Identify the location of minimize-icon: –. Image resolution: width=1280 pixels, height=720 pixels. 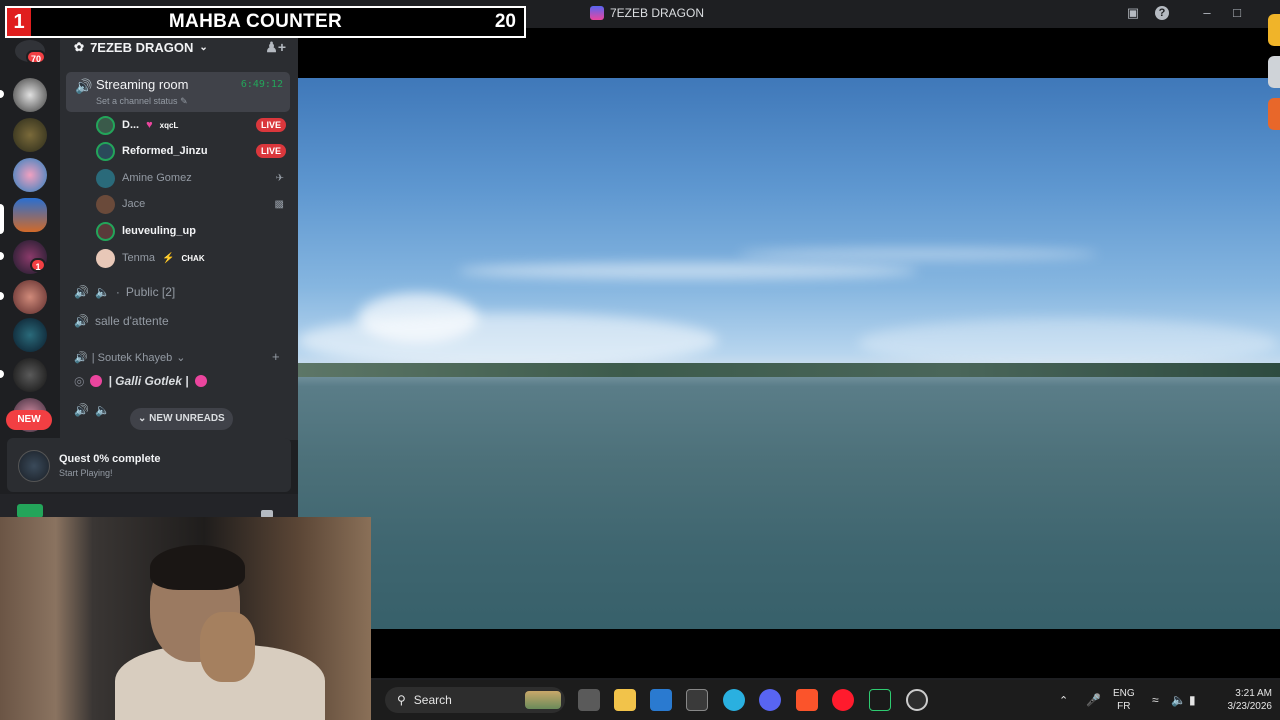
(1207, 13).